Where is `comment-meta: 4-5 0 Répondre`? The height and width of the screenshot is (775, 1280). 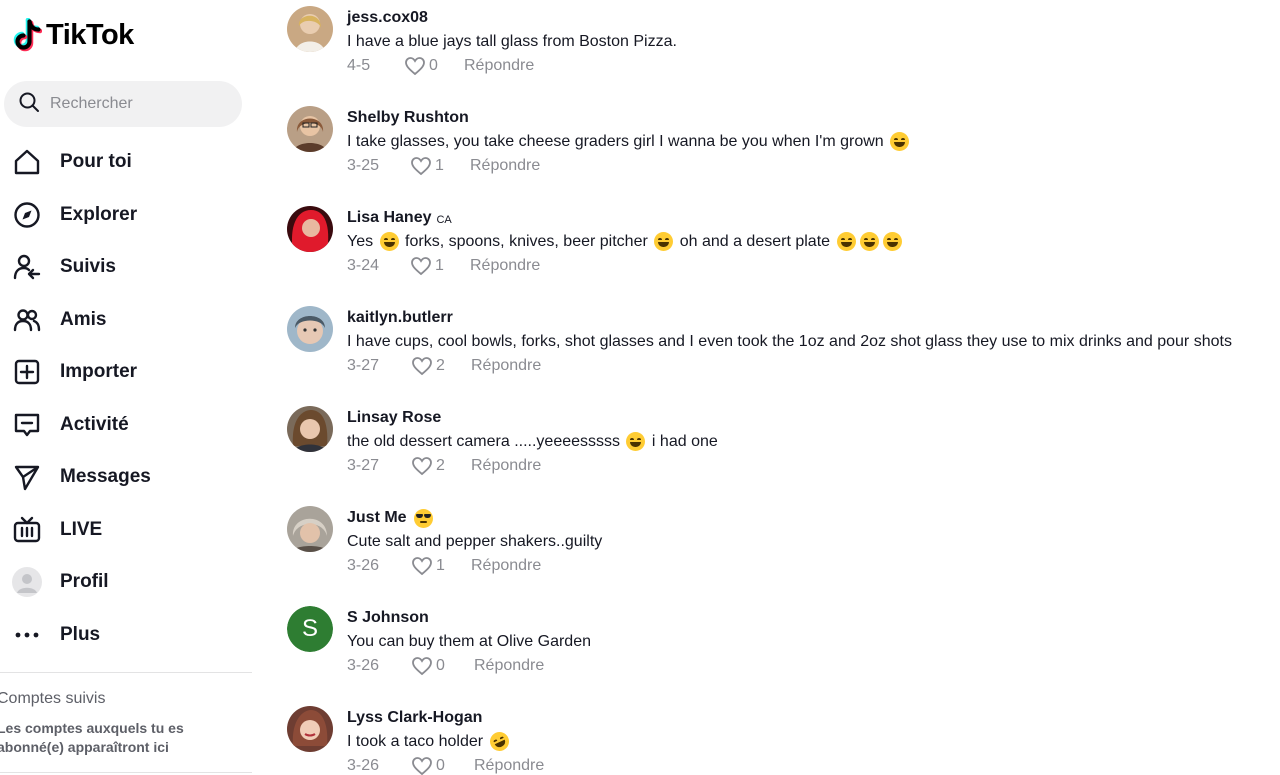 comment-meta: 4-5 0 Répondre is located at coordinates (512, 66).